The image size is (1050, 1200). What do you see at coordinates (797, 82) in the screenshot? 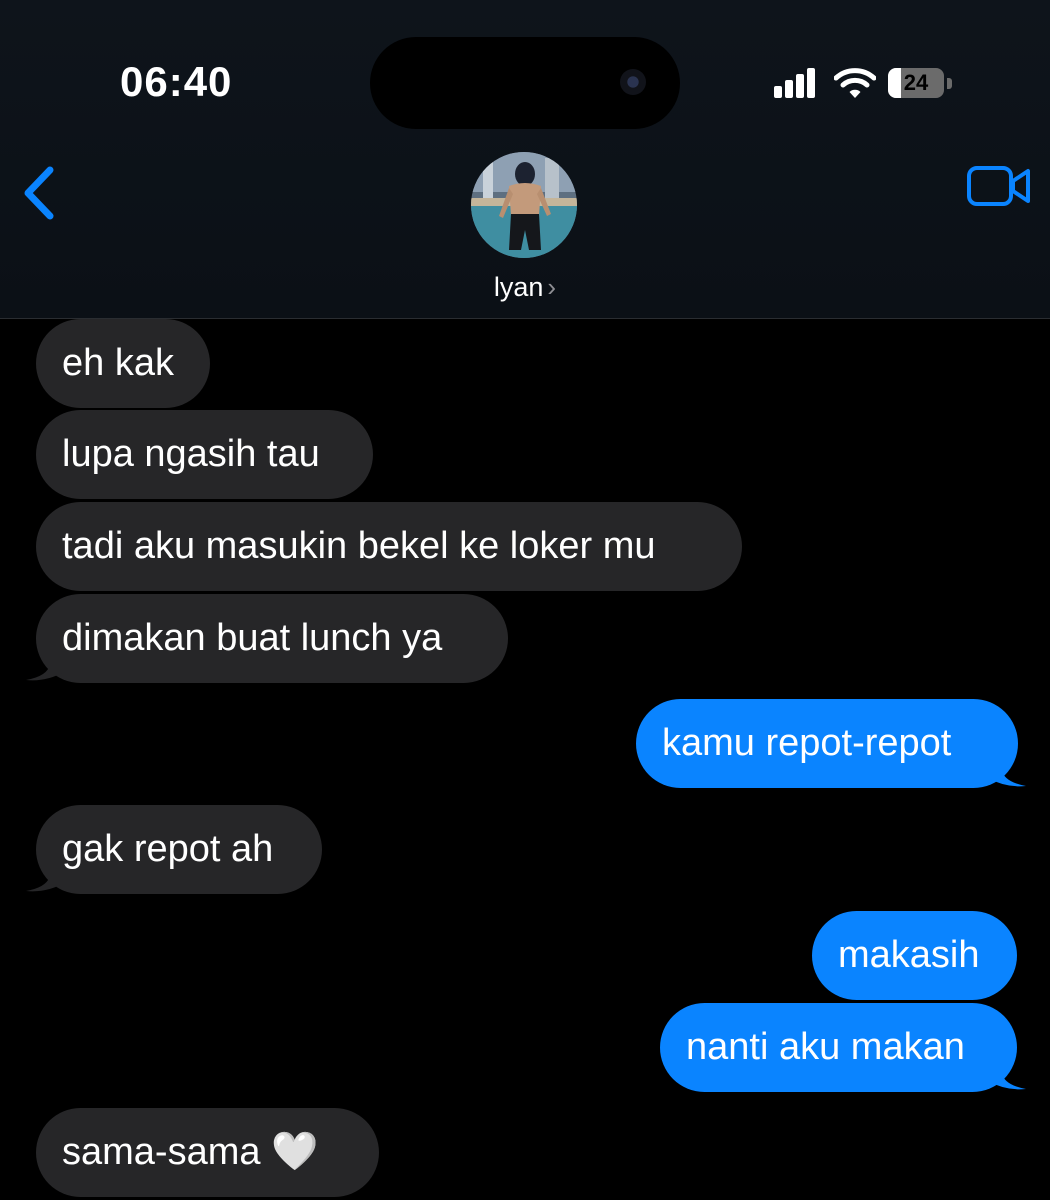
I see `cellular-signal-icon` at bounding box center [797, 82].